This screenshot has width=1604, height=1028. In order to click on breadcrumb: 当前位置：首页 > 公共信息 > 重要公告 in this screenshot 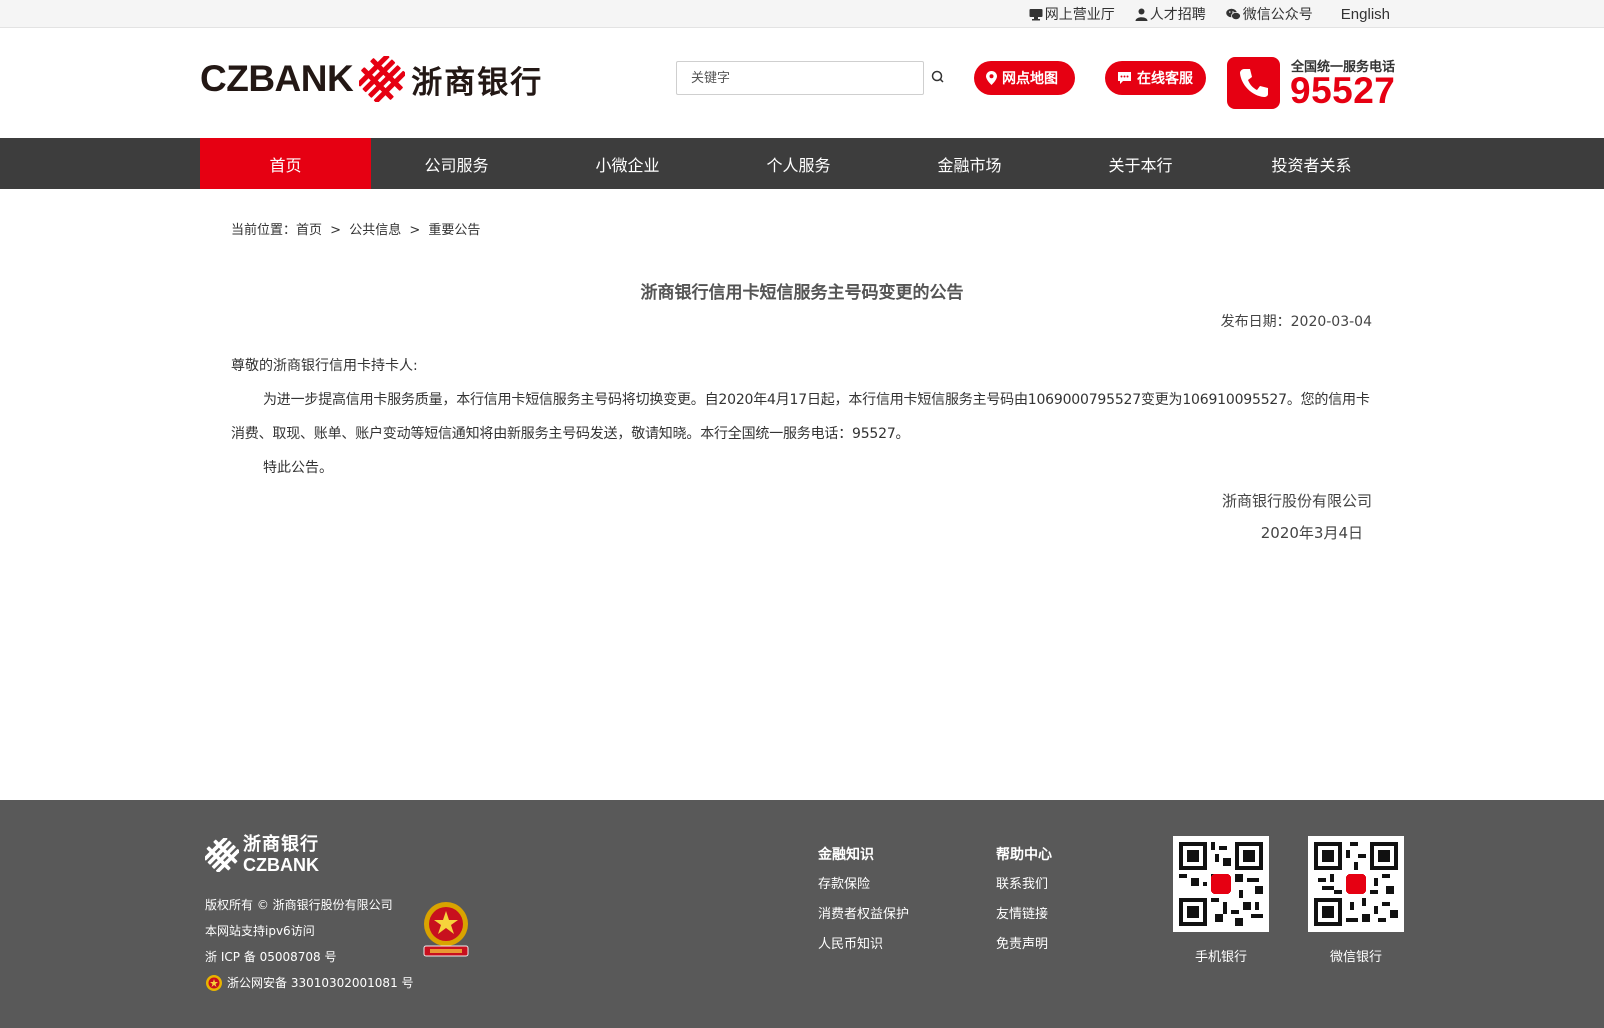, I will do `click(357, 228)`.